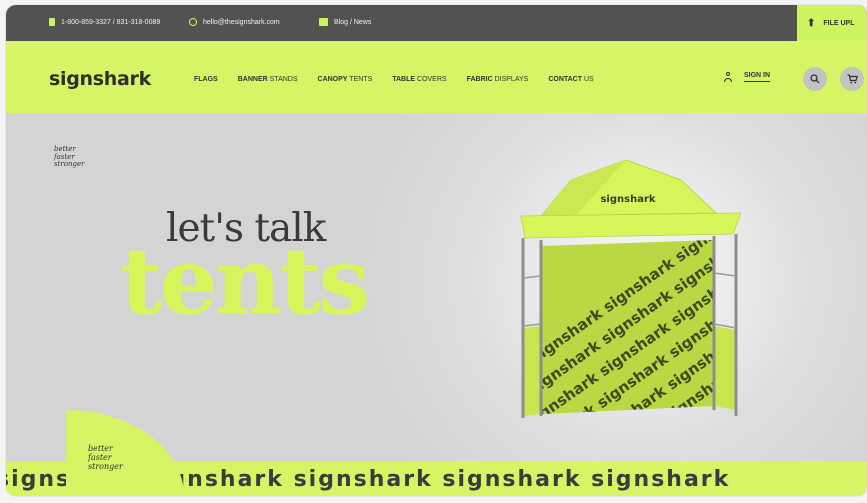 The image size is (867, 503). I want to click on nav-item-table-covers: TABLE COVERS, so click(419, 79).